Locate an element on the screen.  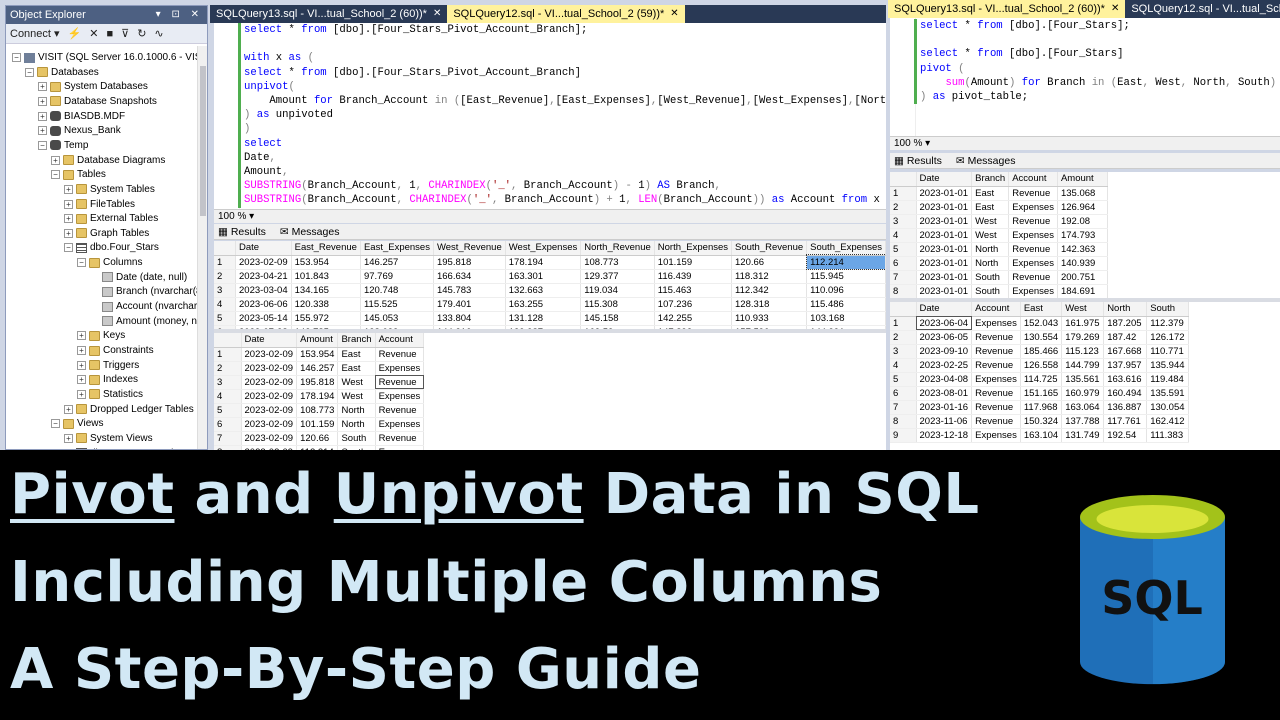
column-header: Branch is located at coordinates (356, 340).